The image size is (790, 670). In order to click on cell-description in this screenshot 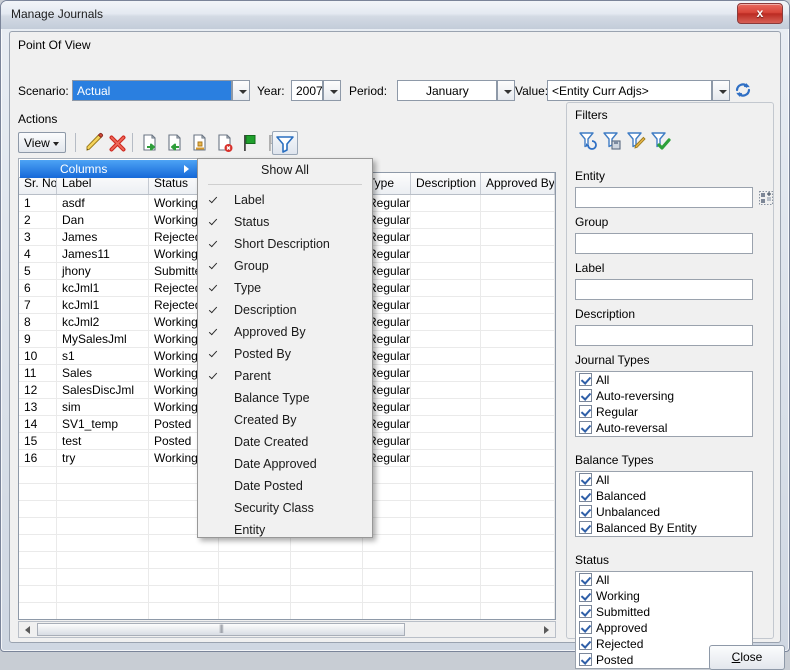, I will do `click(446, 424)`.